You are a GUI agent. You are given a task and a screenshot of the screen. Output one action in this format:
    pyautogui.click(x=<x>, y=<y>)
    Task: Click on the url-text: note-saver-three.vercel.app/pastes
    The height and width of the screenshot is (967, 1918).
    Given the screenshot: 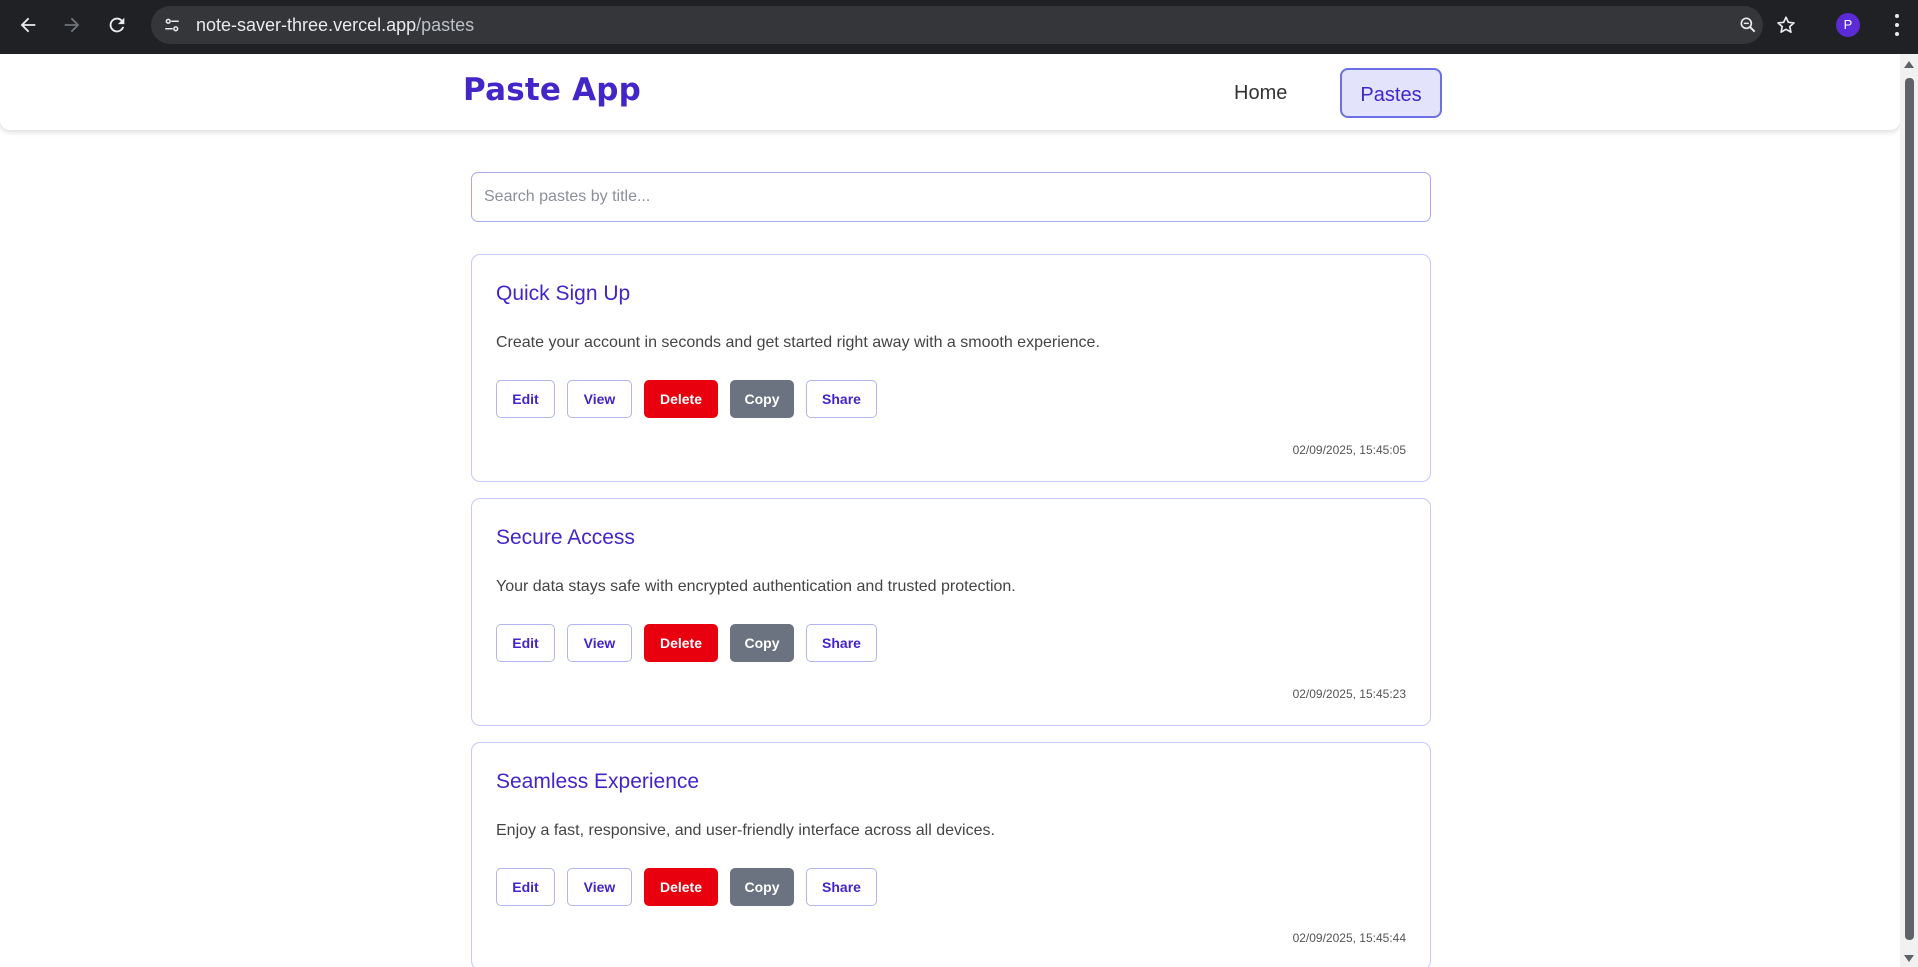 What is the action you would take?
    pyautogui.click(x=335, y=25)
    